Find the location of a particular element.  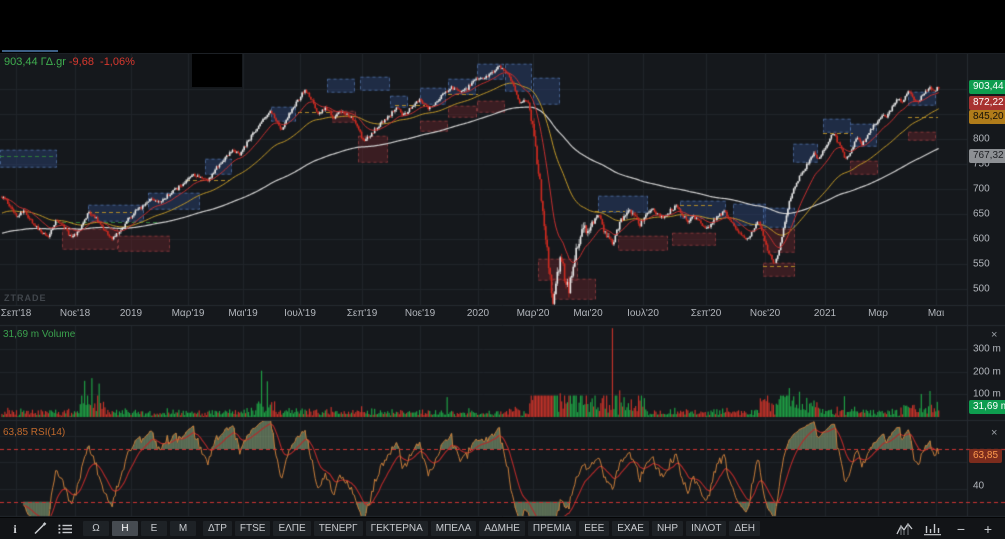

toolbar-info-button: i is located at coordinates (15, 528).